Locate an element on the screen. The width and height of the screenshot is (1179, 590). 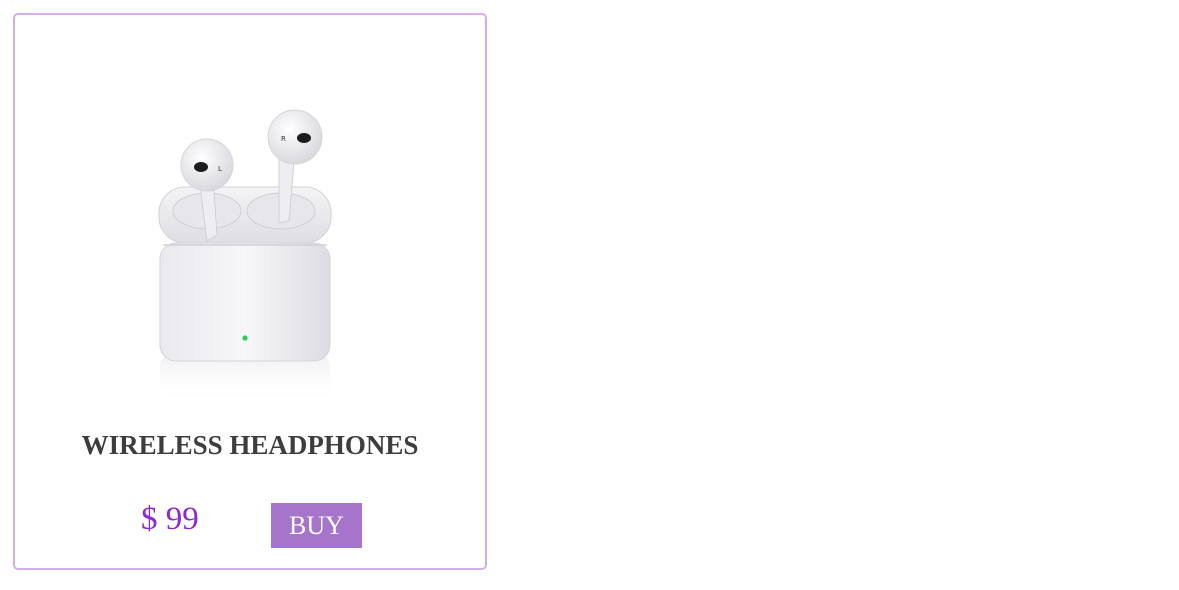
status-led is located at coordinates (245, 338).